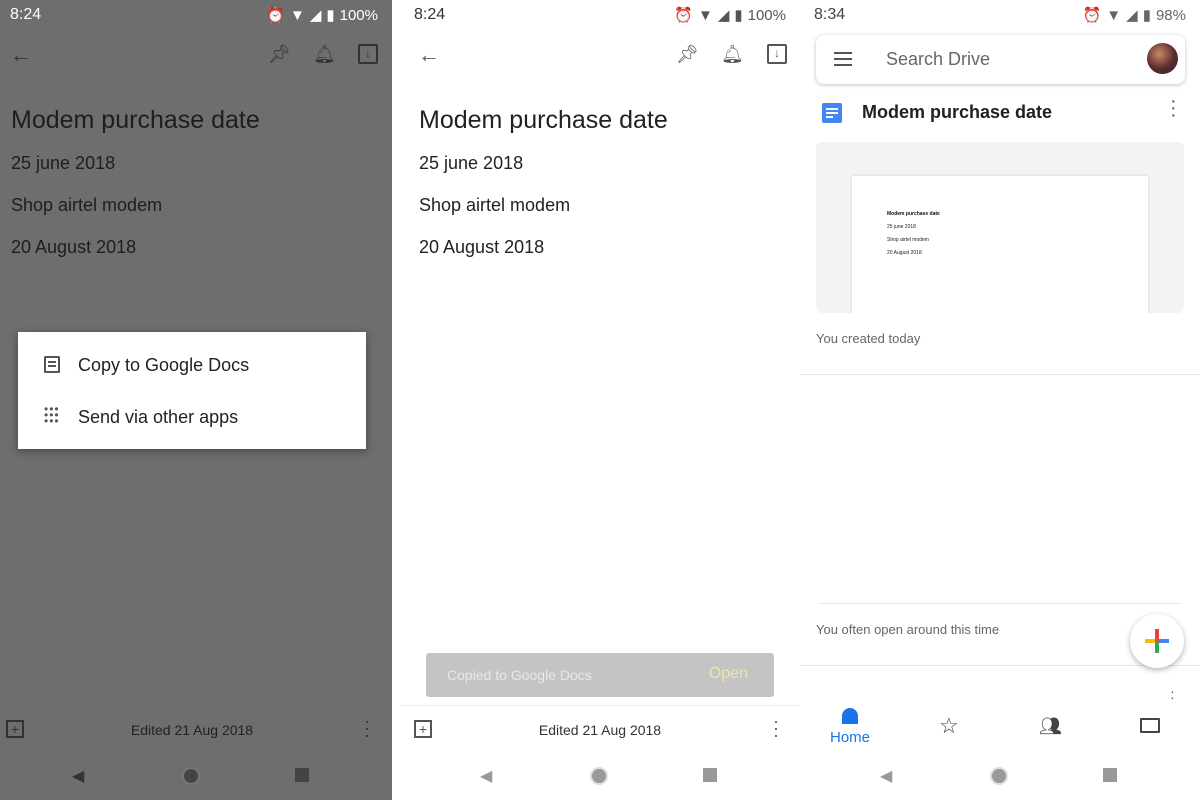 The height and width of the screenshot is (800, 1200). I want to click on snackbar-open-button: Open, so click(728, 674).